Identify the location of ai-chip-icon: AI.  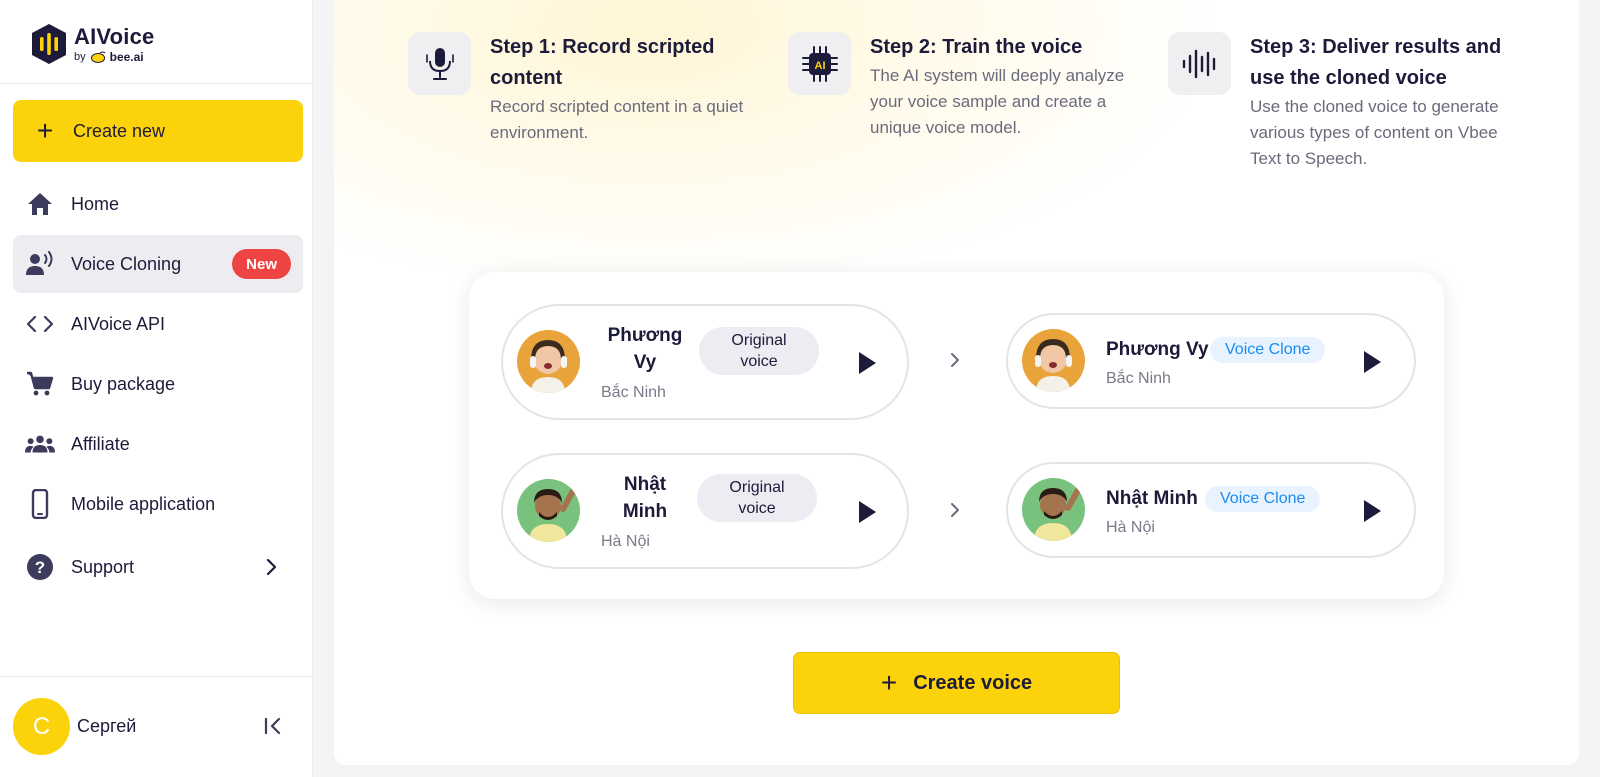
(819, 63).